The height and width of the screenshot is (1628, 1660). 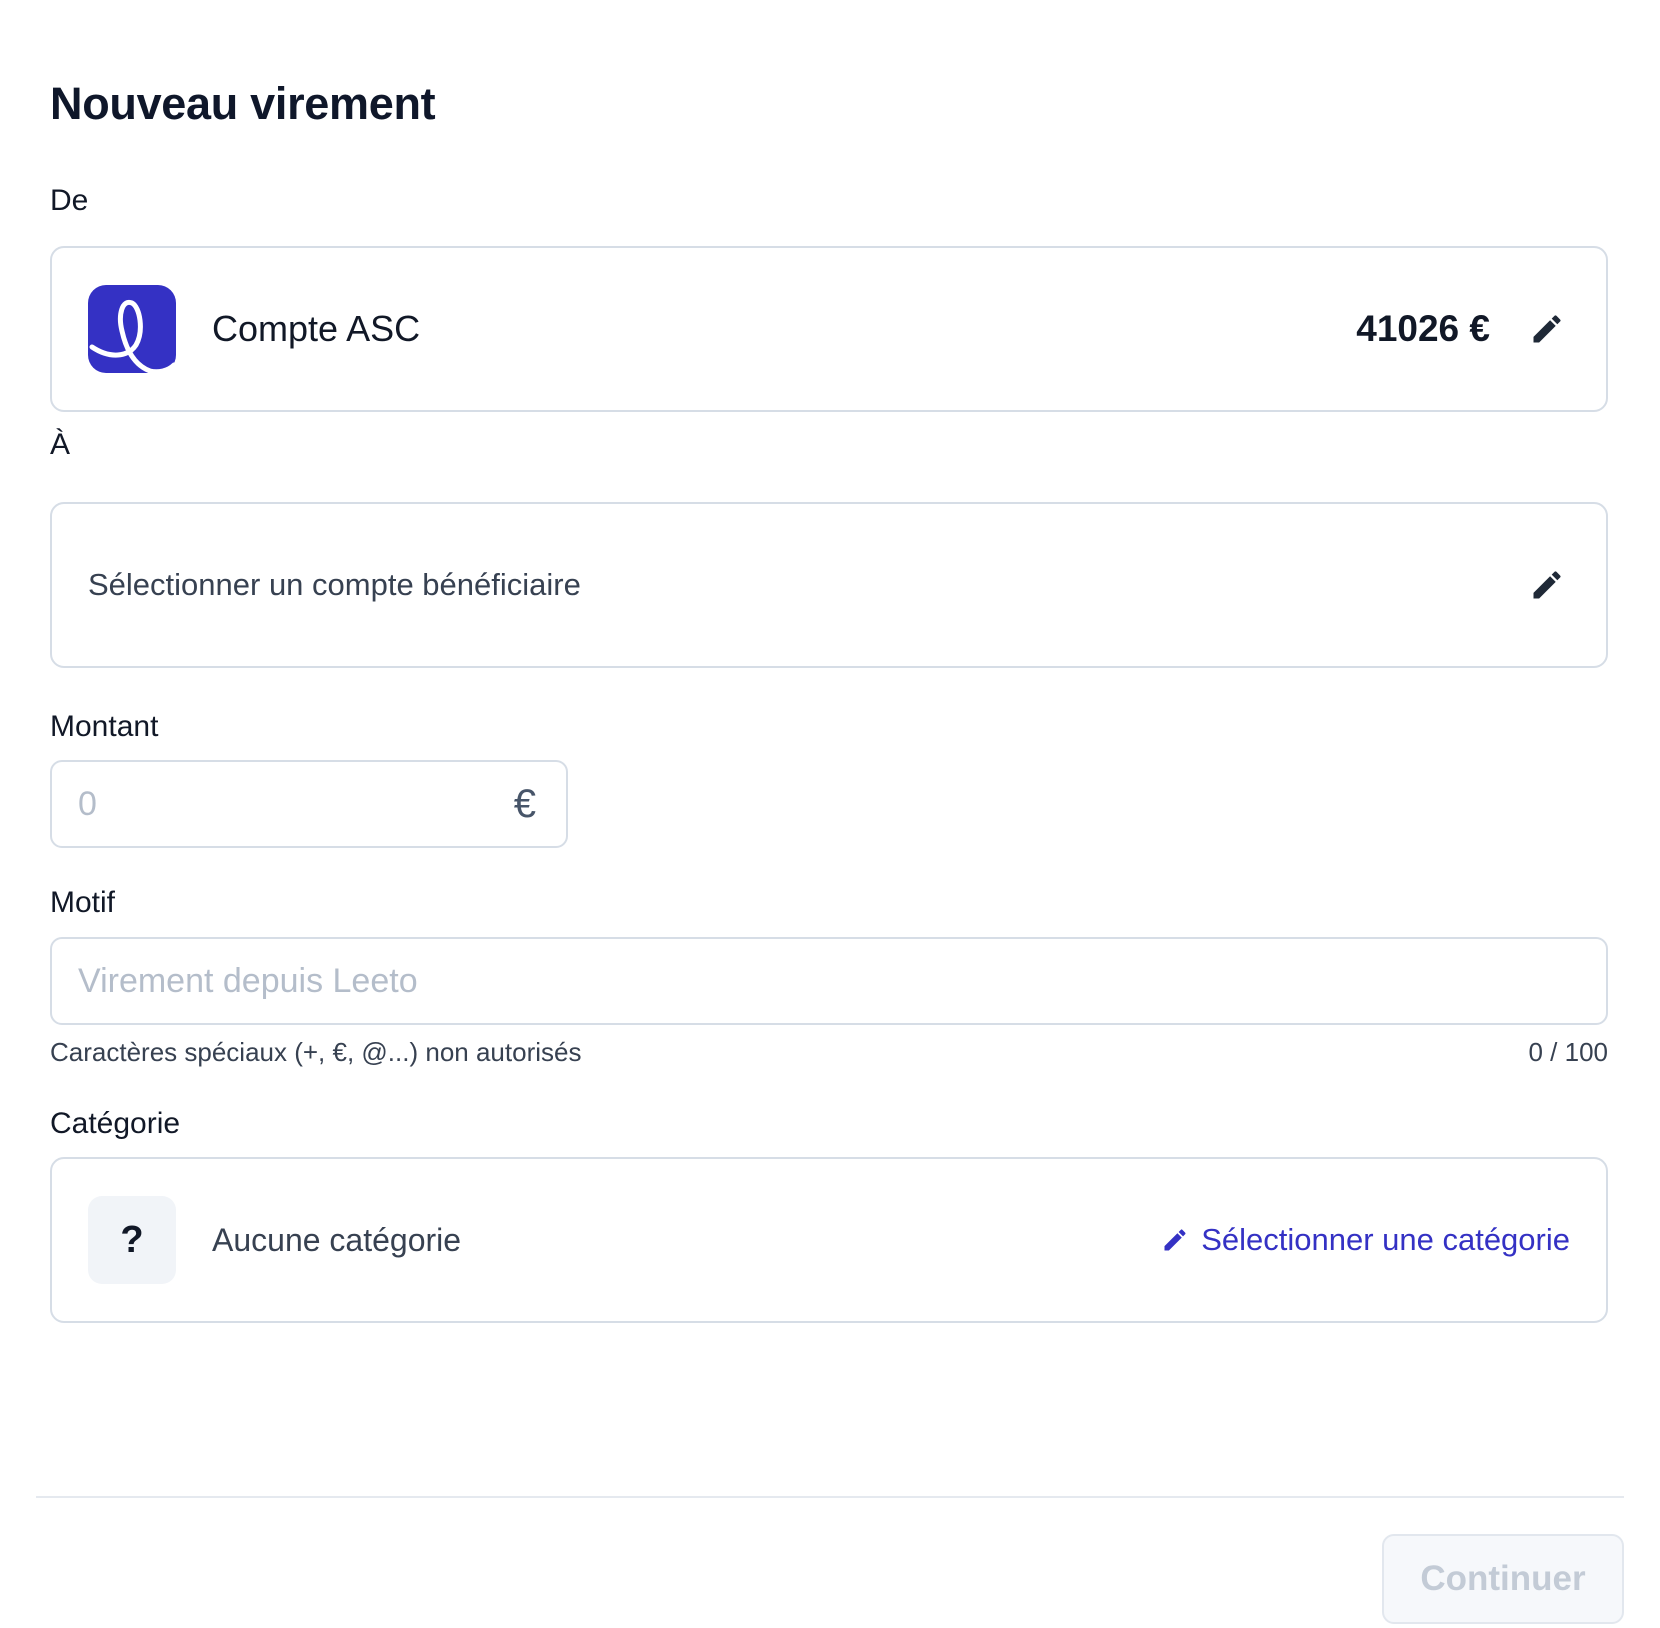 What do you see at coordinates (1423, 328) in the screenshot?
I see `account-balance: 41026 €` at bounding box center [1423, 328].